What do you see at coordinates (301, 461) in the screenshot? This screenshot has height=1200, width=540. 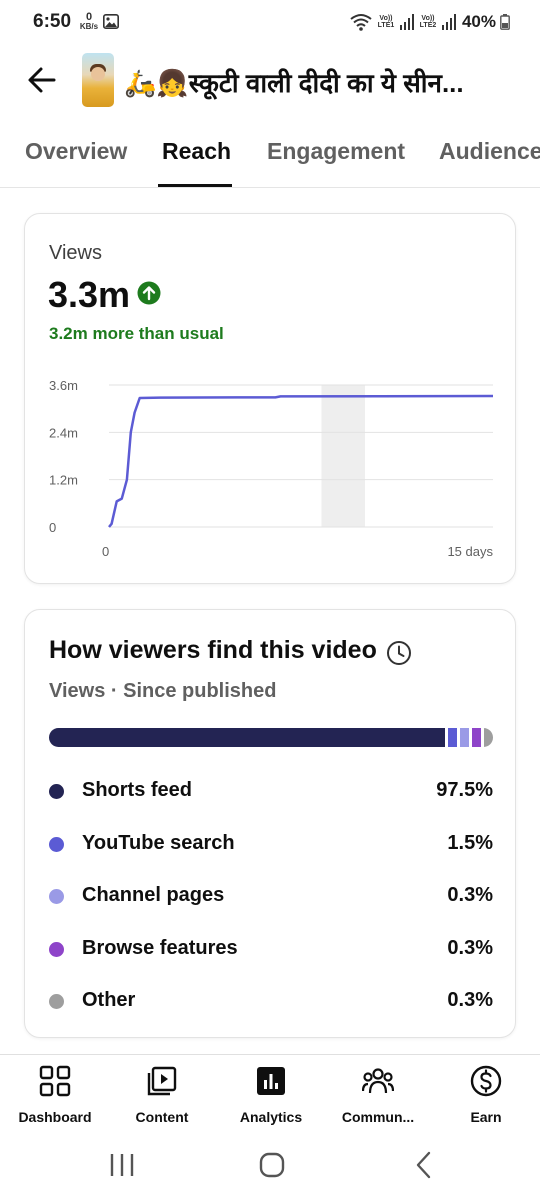 I see `chart-series-line` at bounding box center [301, 461].